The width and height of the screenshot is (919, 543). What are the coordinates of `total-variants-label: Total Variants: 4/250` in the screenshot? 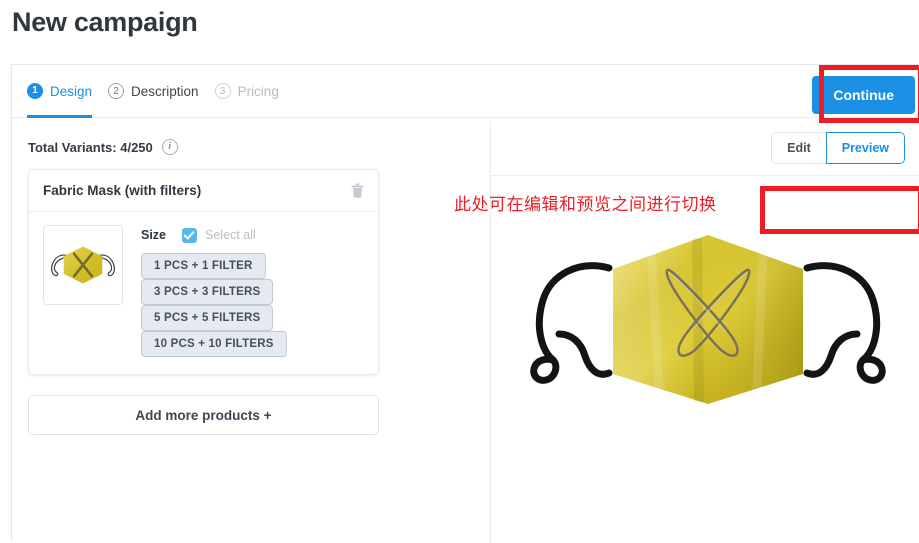 It's located at (90, 147).